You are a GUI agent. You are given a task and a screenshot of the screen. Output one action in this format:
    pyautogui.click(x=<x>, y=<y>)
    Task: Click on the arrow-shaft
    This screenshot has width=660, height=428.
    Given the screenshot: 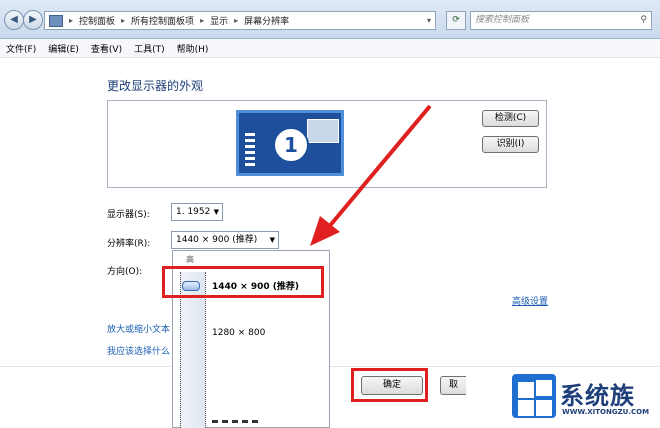 What is the action you would take?
    pyautogui.click(x=379, y=167)
    